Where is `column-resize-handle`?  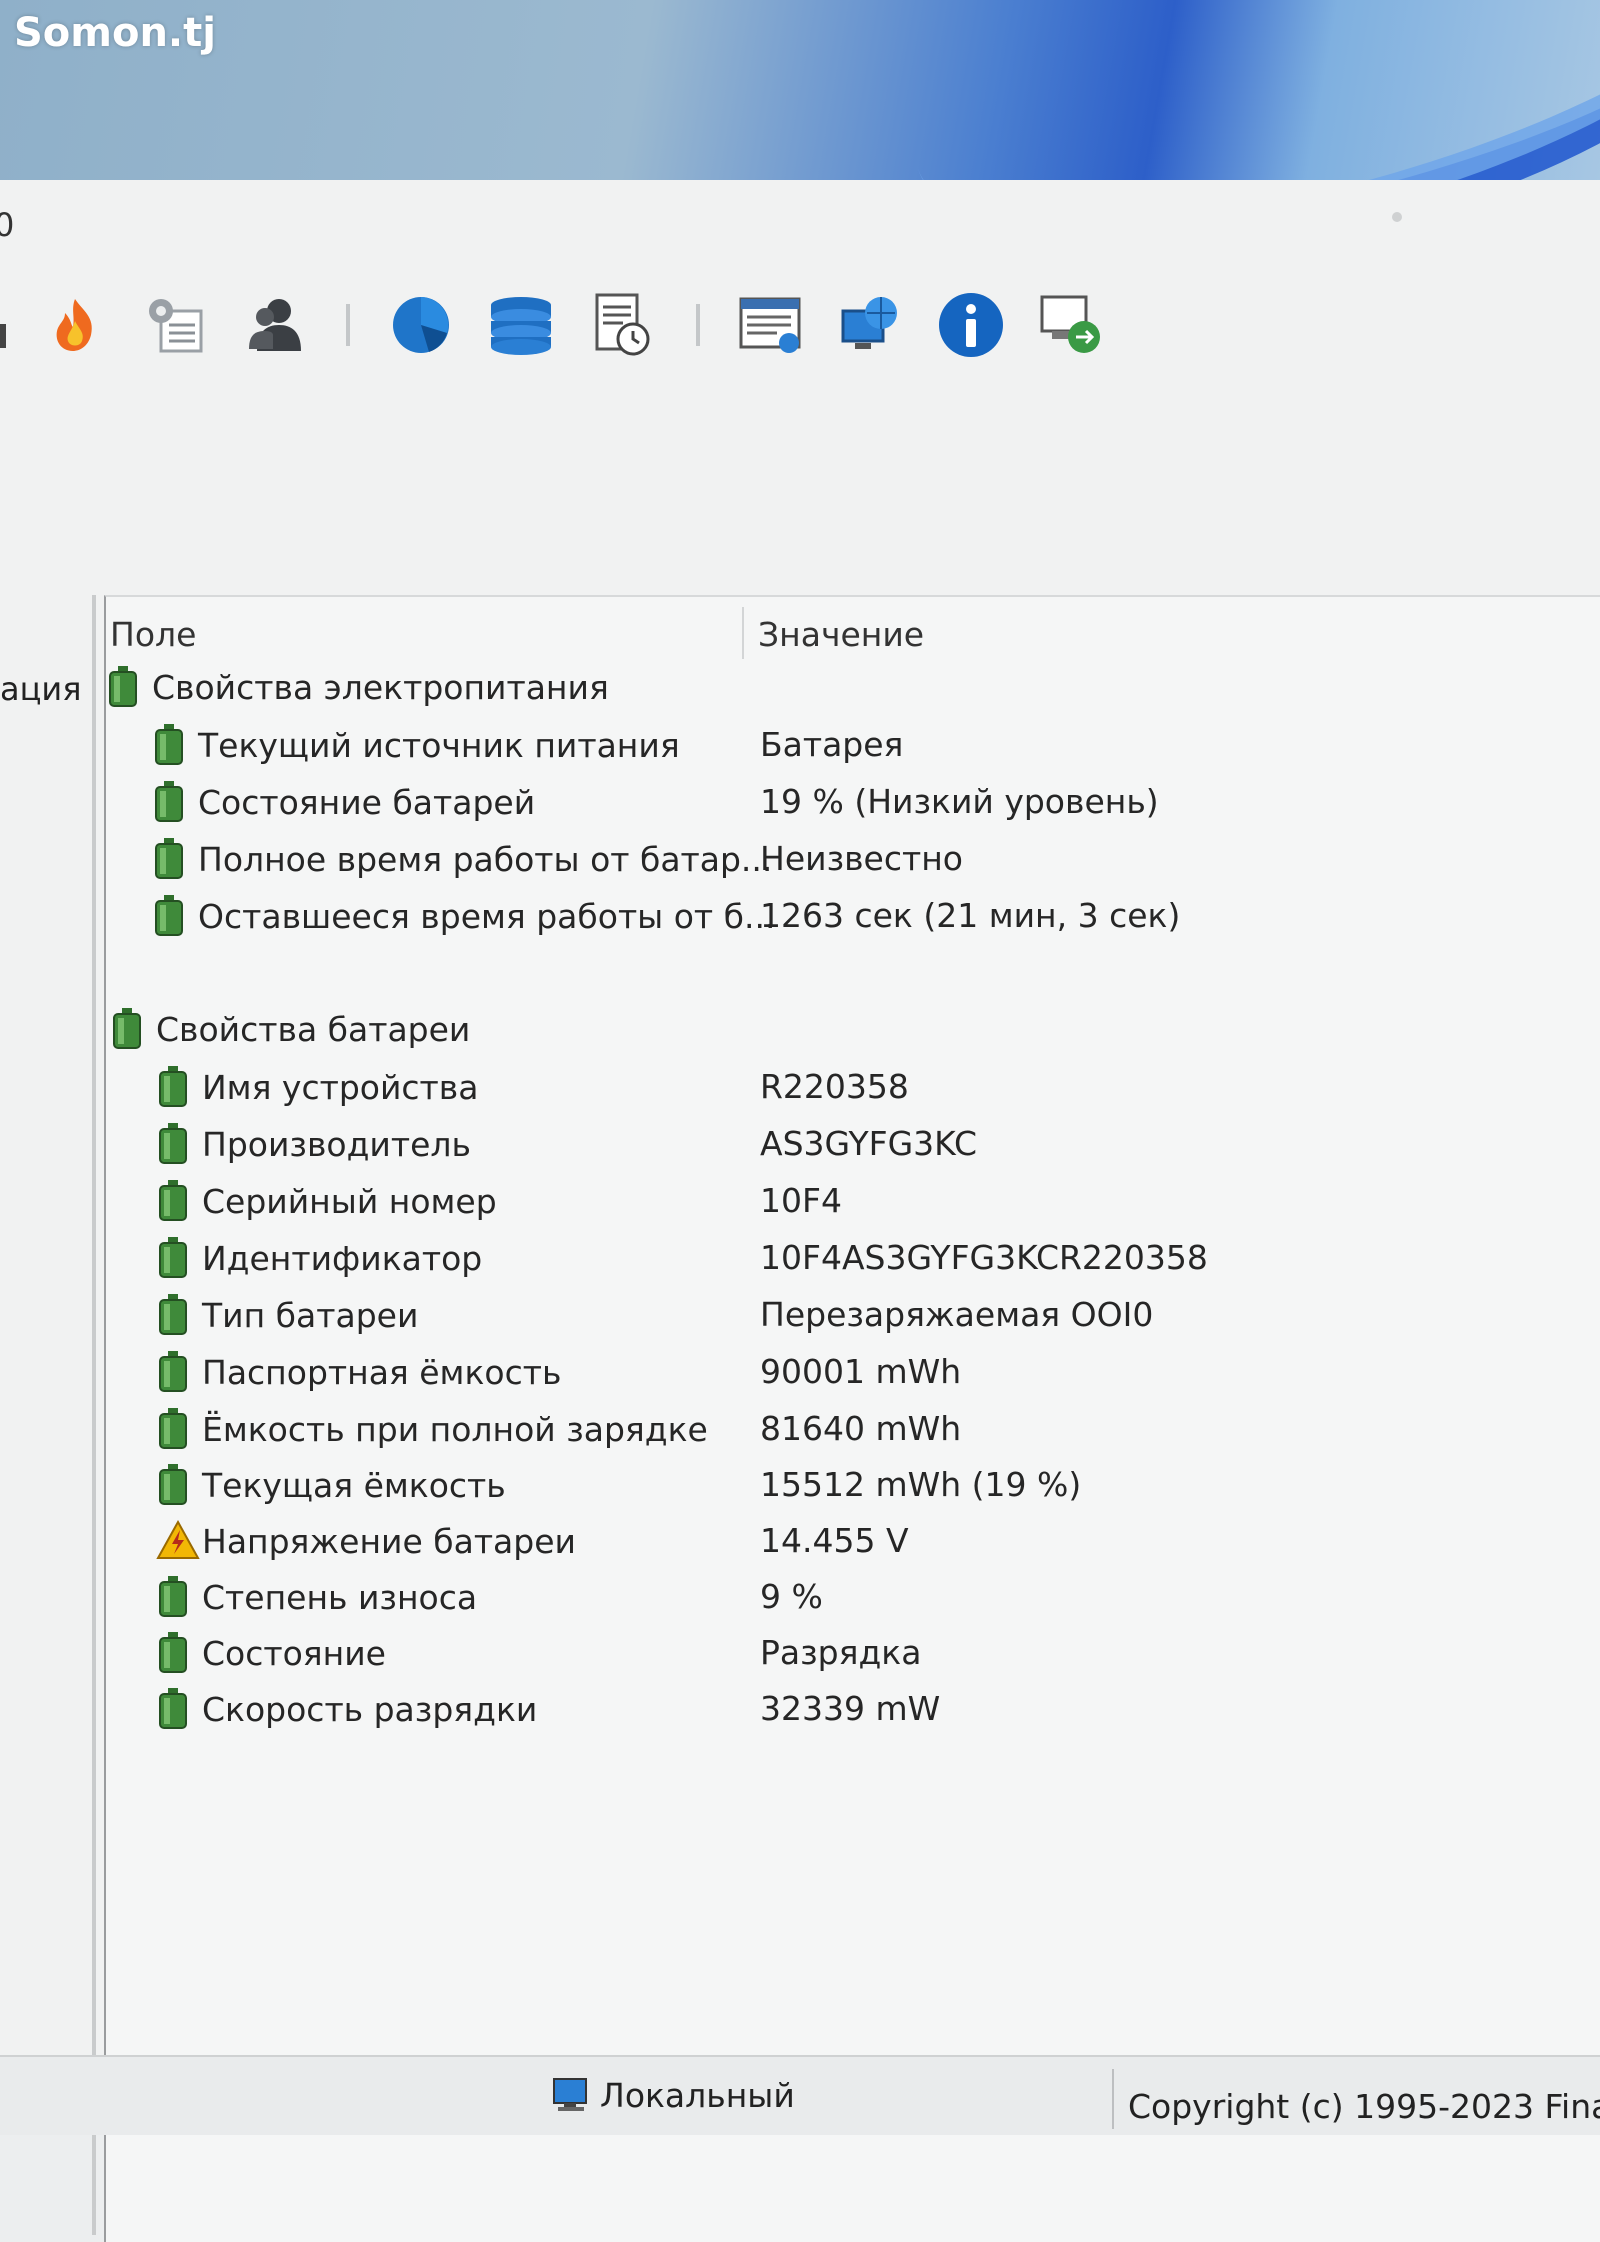
column-resize-handle is located at coordinates (743, 633).